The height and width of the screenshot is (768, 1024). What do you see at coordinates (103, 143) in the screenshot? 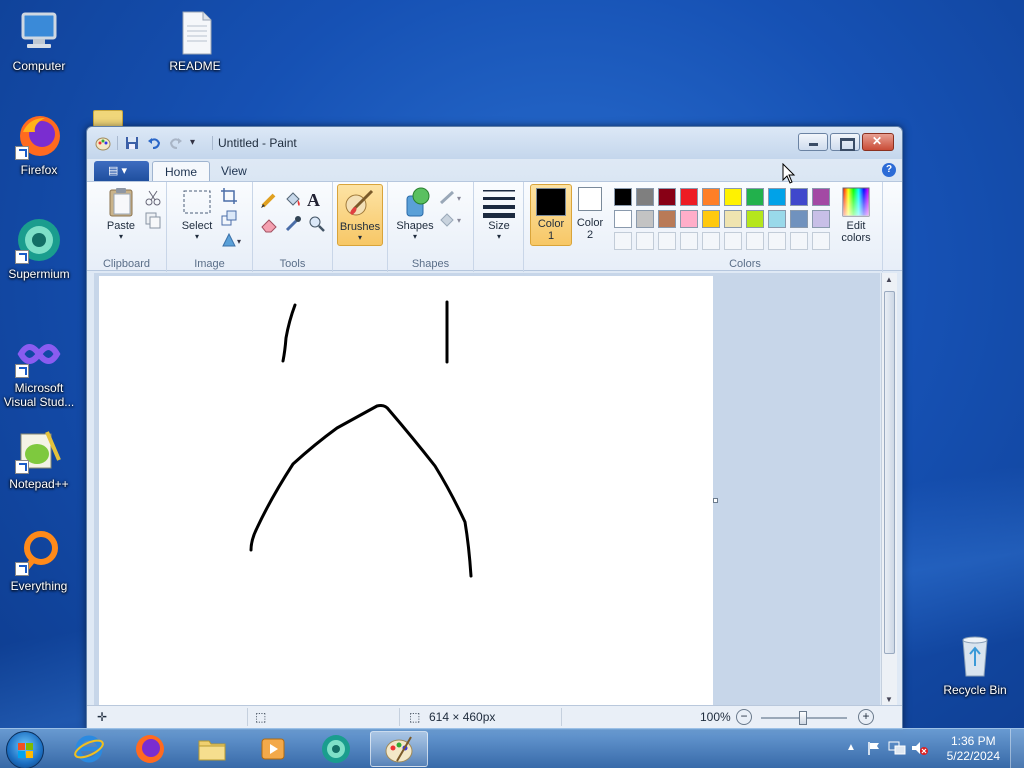
I see `paint-app-icon` at bounding box center [103, 143].